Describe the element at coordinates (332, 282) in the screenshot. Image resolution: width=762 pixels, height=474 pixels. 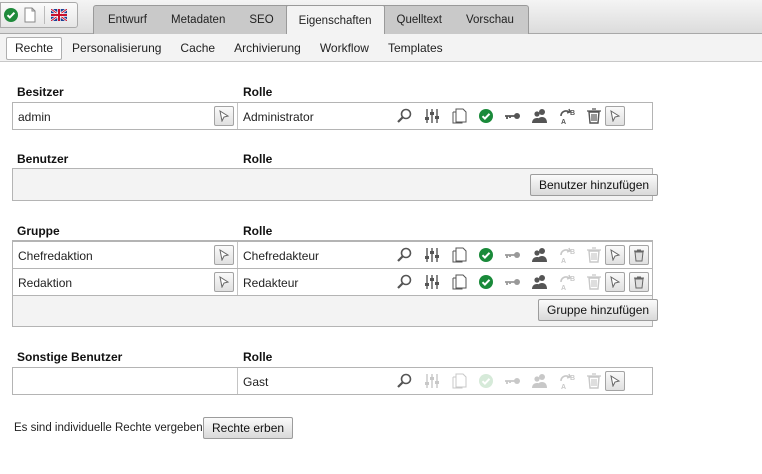
I see `group-row: Redaktion Redakteur BA` at that location.